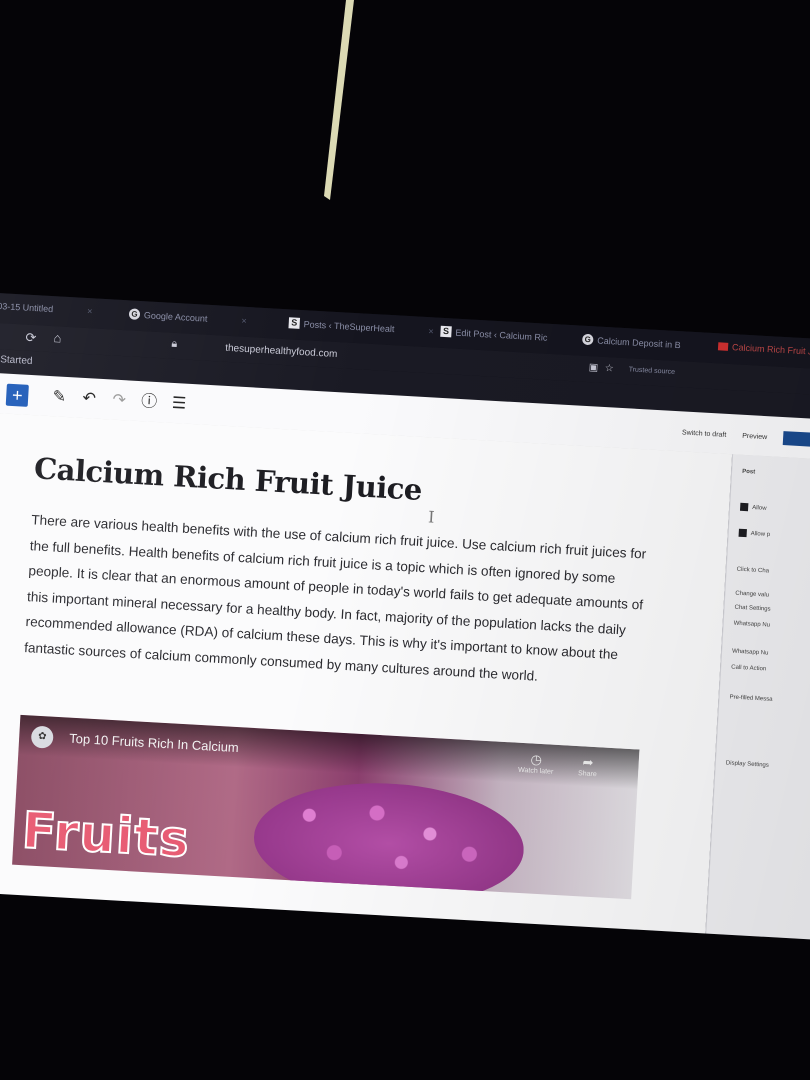  What do you see at coordinates (588, 762) in the screenshot?
I see `share-icon: ➦` at bounding box center [588, 762].